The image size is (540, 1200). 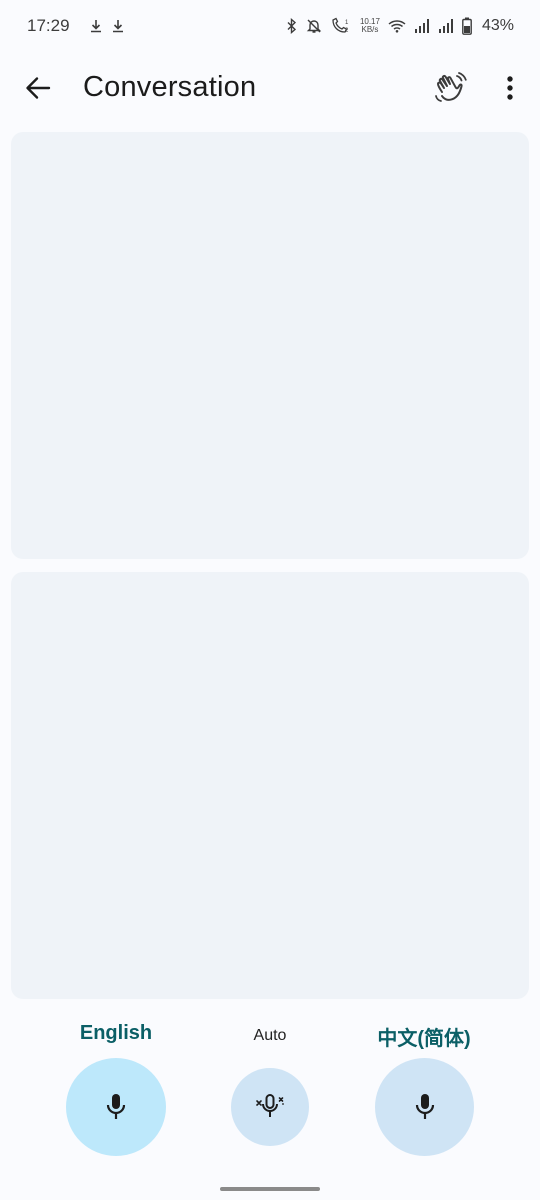 I want to click on more-options-button, so click(x=510, y=88).